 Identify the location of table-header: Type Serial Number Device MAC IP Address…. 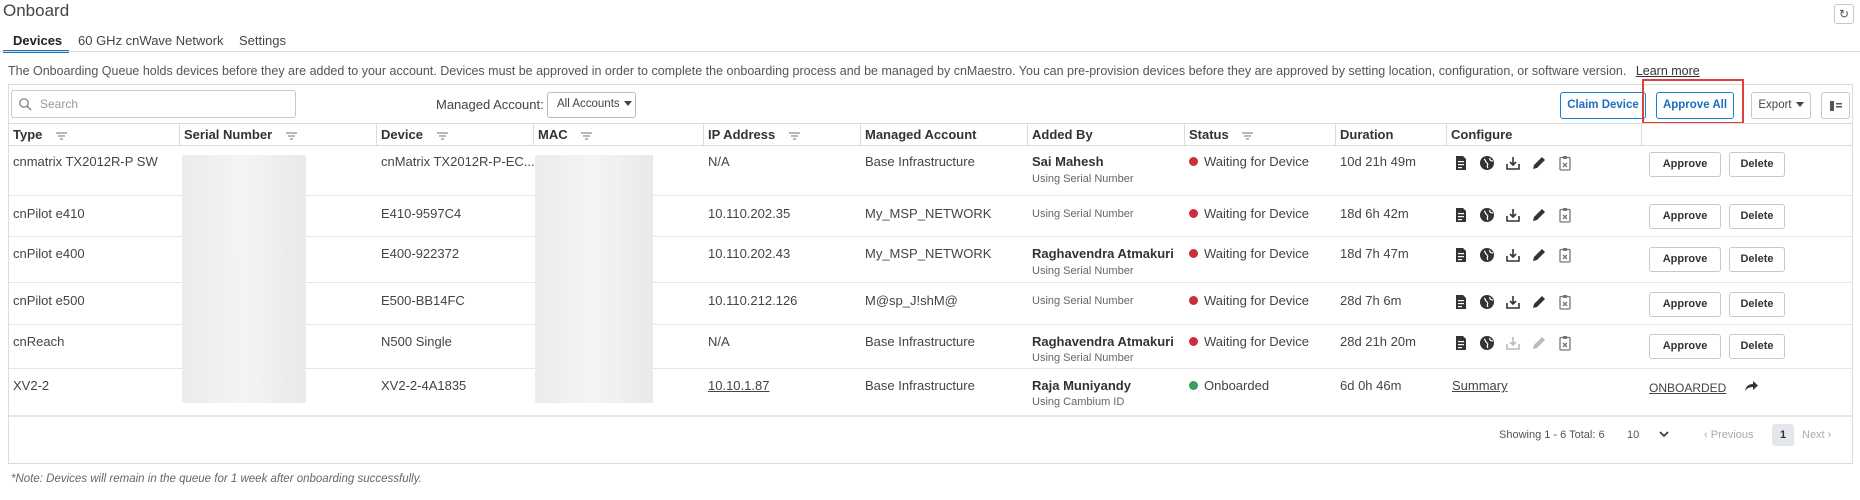
(930, 134).